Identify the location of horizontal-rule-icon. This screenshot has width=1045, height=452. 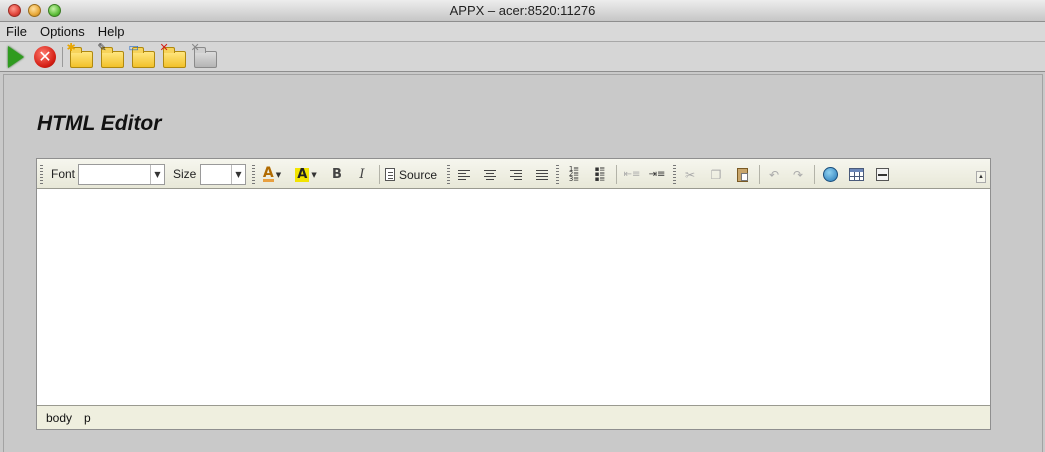
(882, 174).